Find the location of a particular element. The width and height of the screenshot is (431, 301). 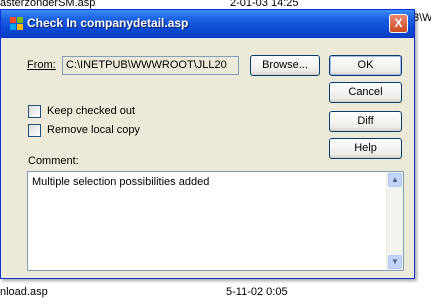

ok-button: OK is located at coordinates (365, 65).